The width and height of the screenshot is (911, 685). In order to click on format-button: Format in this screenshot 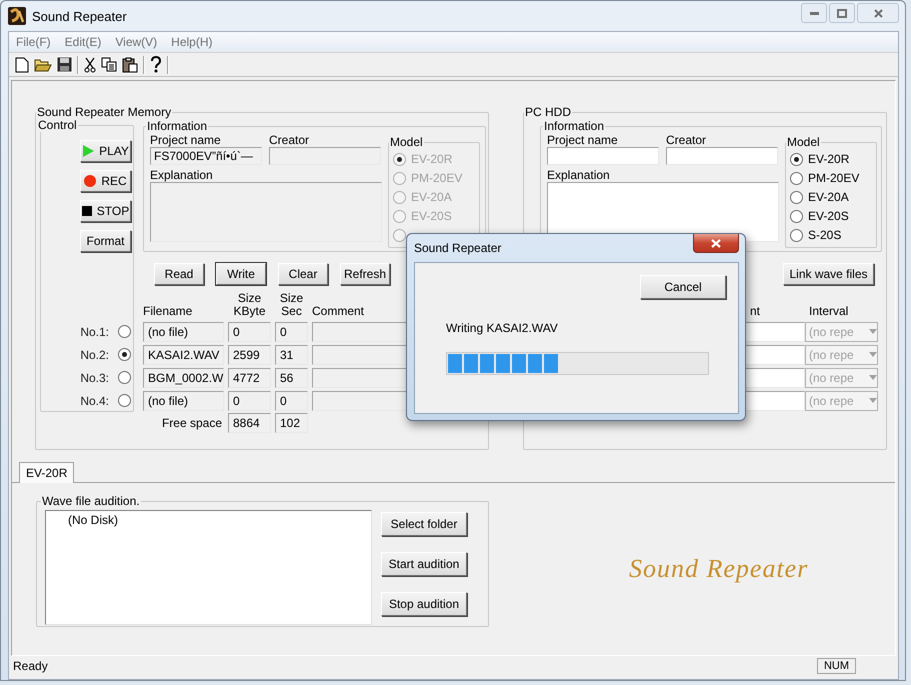, I will do `click(105, 241)`.